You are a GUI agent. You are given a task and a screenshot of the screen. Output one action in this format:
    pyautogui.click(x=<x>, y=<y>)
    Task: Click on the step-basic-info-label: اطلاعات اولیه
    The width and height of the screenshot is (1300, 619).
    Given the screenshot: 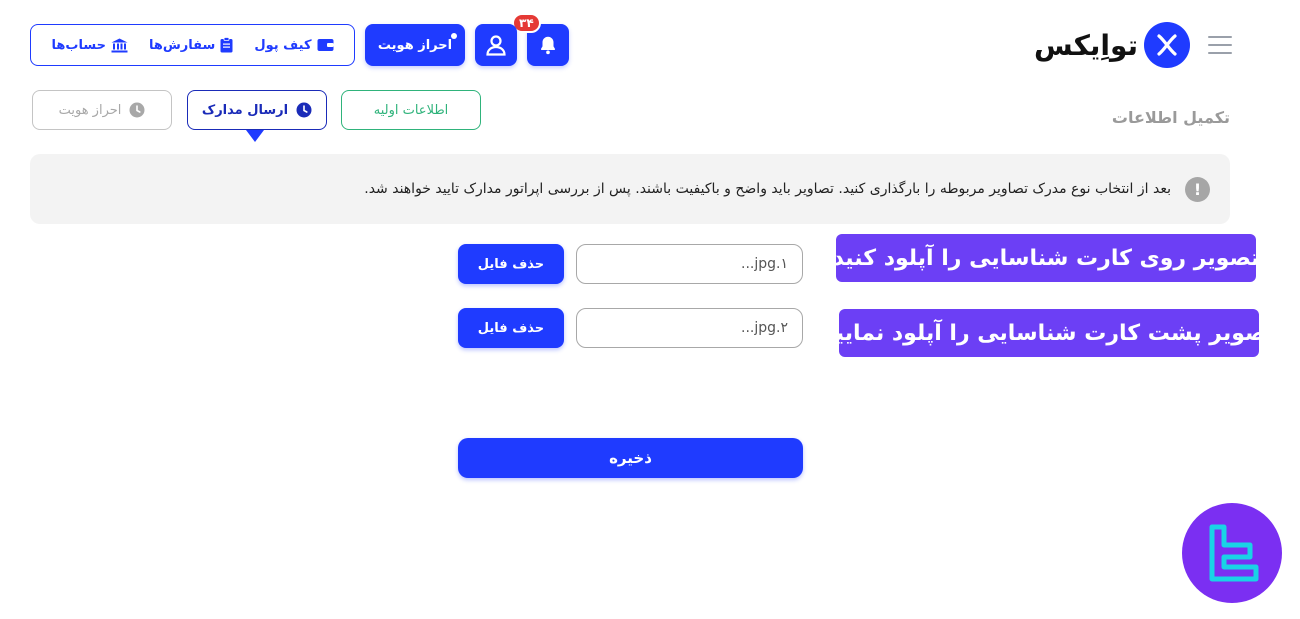 What is the action you would take?
    pyautogui.click(x=411, y=110)
    